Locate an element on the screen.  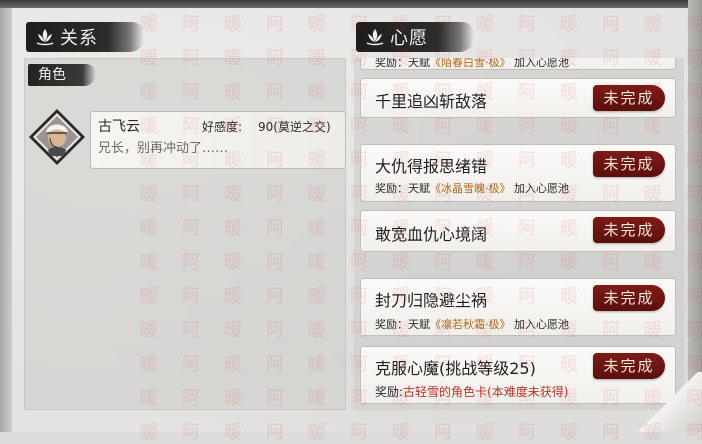
wish-card: 大仇得报思绪错 奖励：天赋《冰晶雪魄·极》 加入心愿池 未完成 is located at coordinates (518, 173).